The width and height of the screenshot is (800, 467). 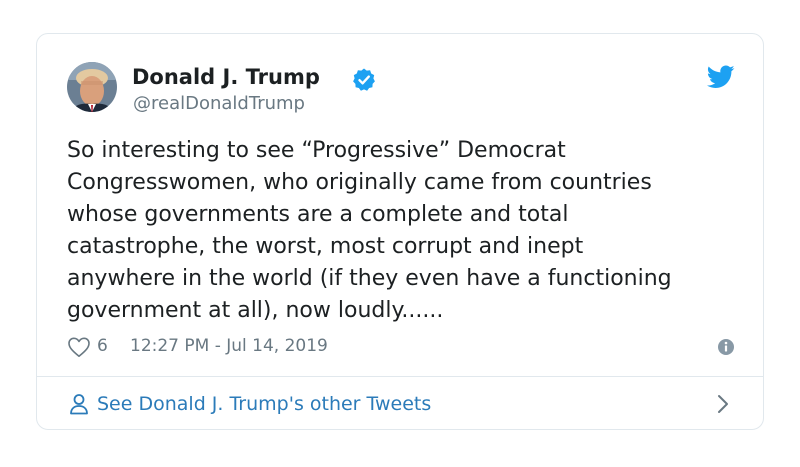 What do you see at coordinates (92, 87) in the screenshot?
I see `avatar` at bounding box center [92, 87].